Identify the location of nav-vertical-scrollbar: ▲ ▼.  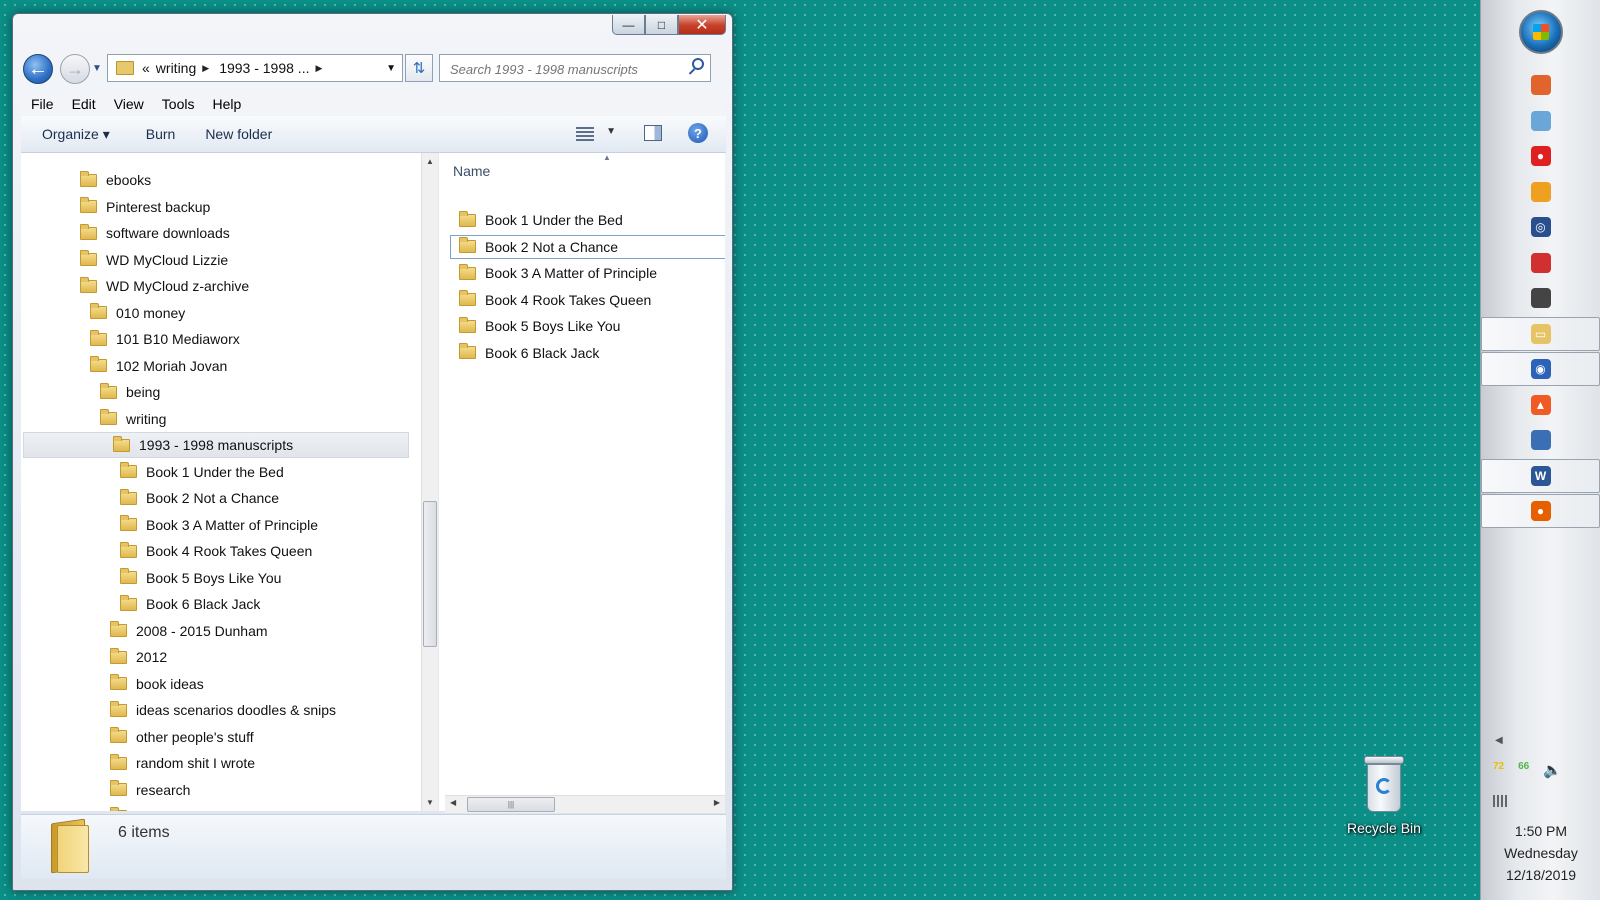
(429, 482).